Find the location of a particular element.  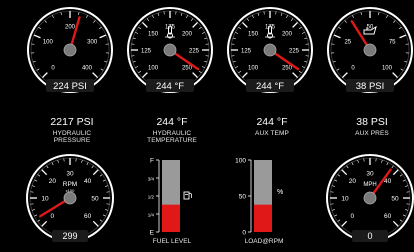

fuel-level-fill is located at coordinates (171, 218).